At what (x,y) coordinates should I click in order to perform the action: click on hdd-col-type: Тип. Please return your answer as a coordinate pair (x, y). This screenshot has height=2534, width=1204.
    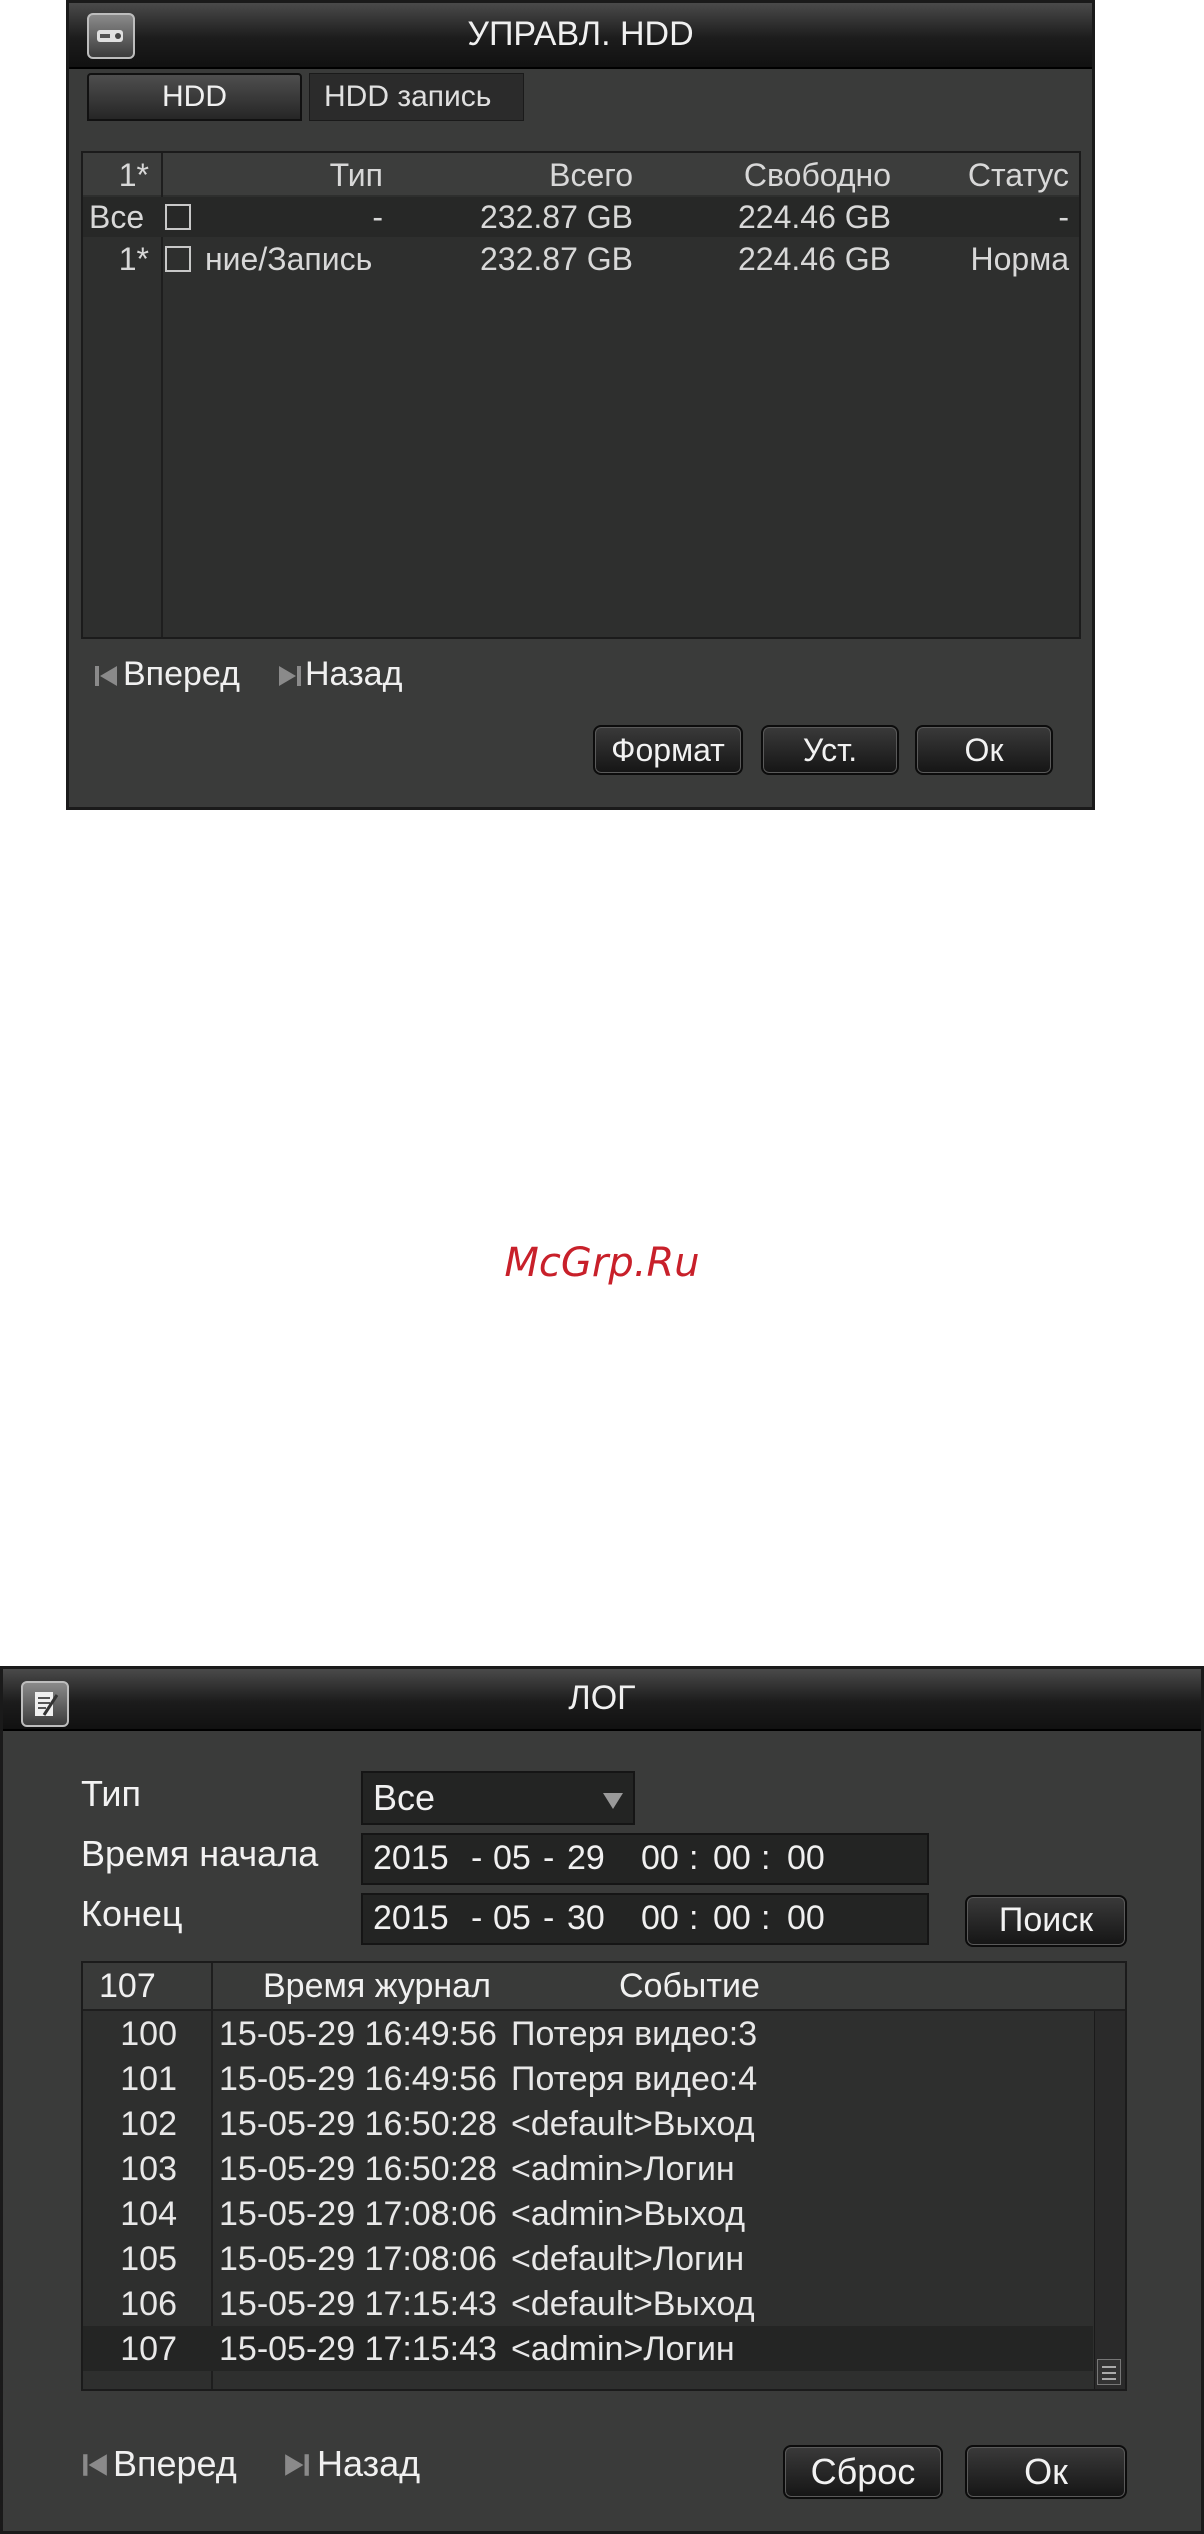
    Looking at the image, I should click on (356, 175).